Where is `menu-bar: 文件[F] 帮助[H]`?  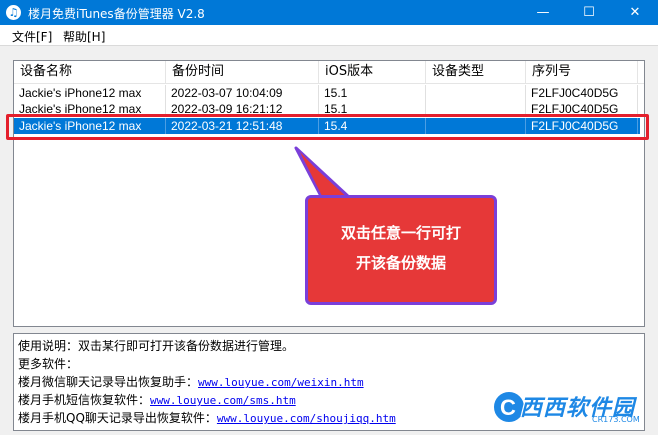
menu-bar: 文件[F] 帮助[H] is located at coordinates (329, 35).